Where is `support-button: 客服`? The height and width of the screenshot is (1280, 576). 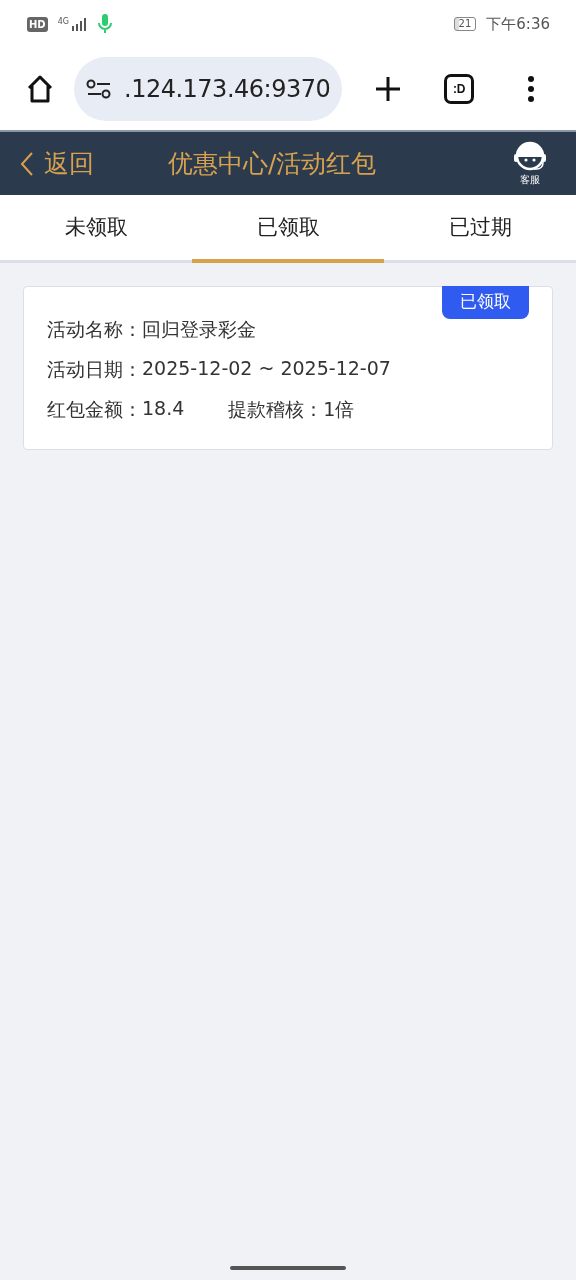 support-button: 客服 is located at coordinates (530, 163).